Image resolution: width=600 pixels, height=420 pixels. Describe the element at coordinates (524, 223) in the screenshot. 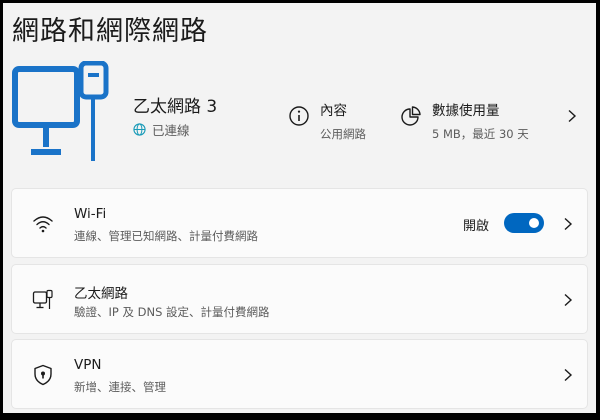

I see `wifi-toggle` at that location.